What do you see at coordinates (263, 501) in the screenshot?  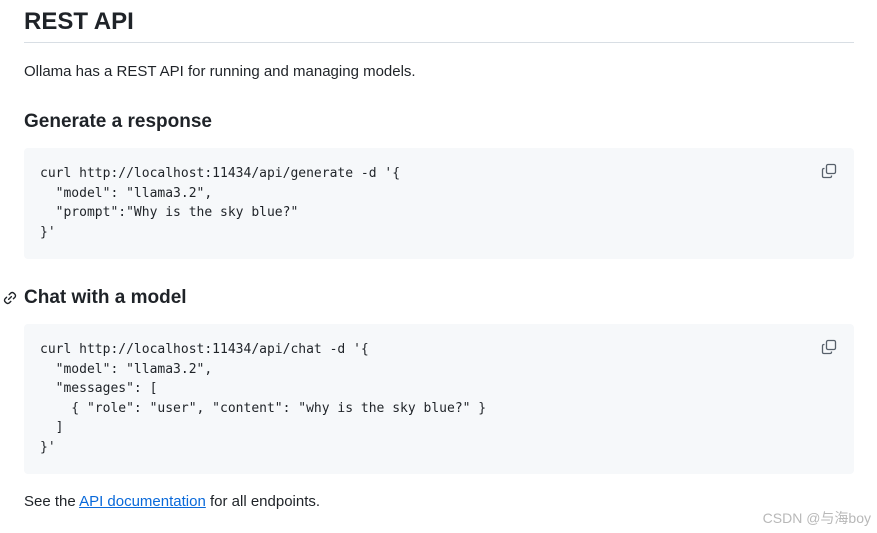 I see `footer-suffix: for all endpoints.` at bounding box center [263, 501].